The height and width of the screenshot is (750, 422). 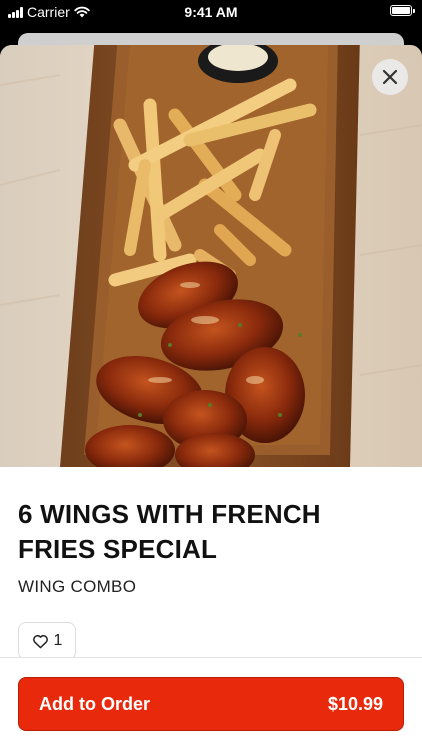 I want to click on close-icon, so click(x=390, y=77).